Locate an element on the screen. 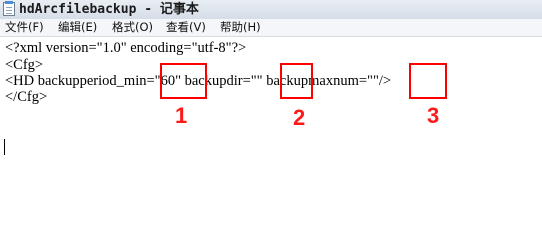 Image resolution: width=542 pixels, height=240 pixels. editor-line-4: </Cfg> is located at coordinates (26, 97).